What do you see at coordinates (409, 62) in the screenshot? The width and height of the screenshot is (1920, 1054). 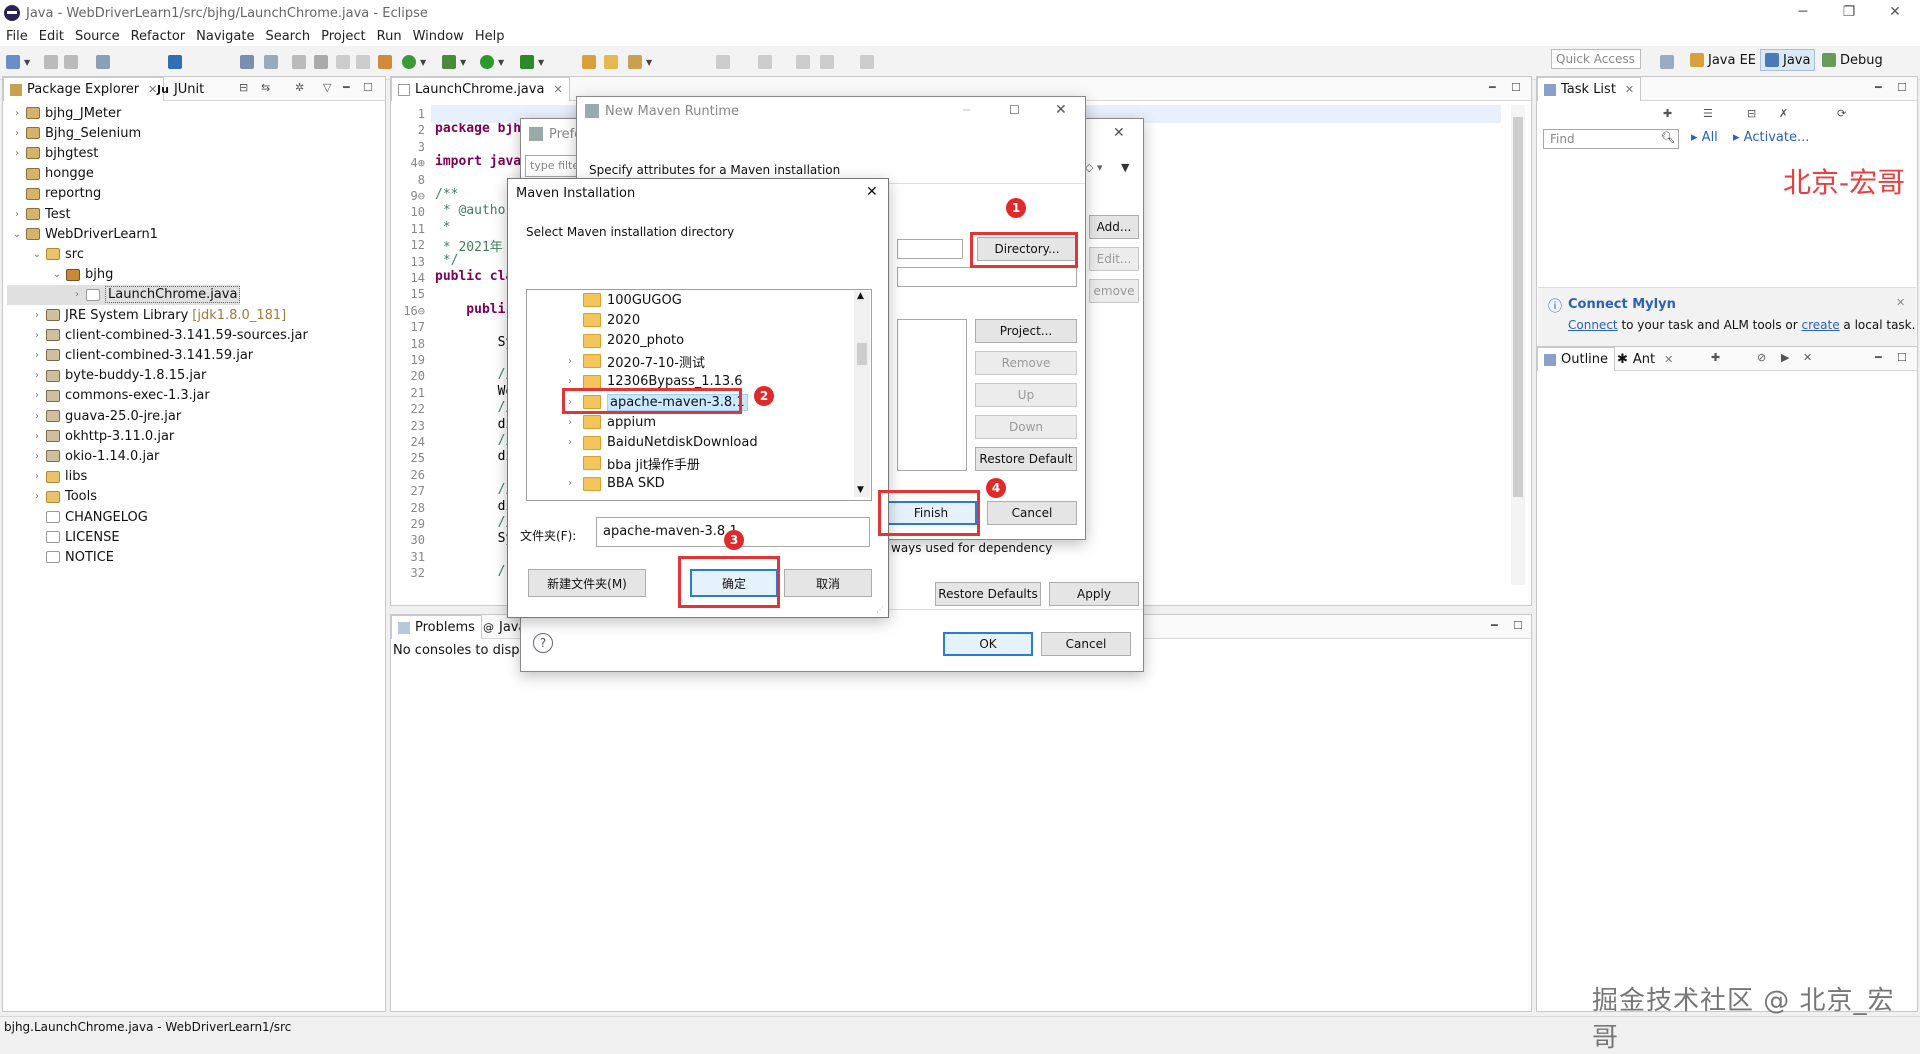 I see `refresh-icon` at bounding box center [409, 62].